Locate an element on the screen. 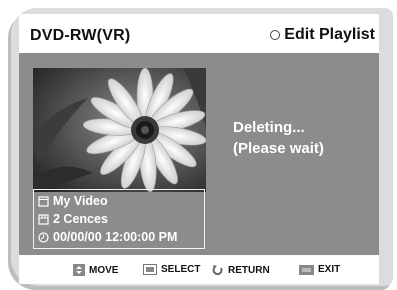 The height and width of the screenshot is (290, 397). move-hint: MOVE is located at coordinates (95, 270).